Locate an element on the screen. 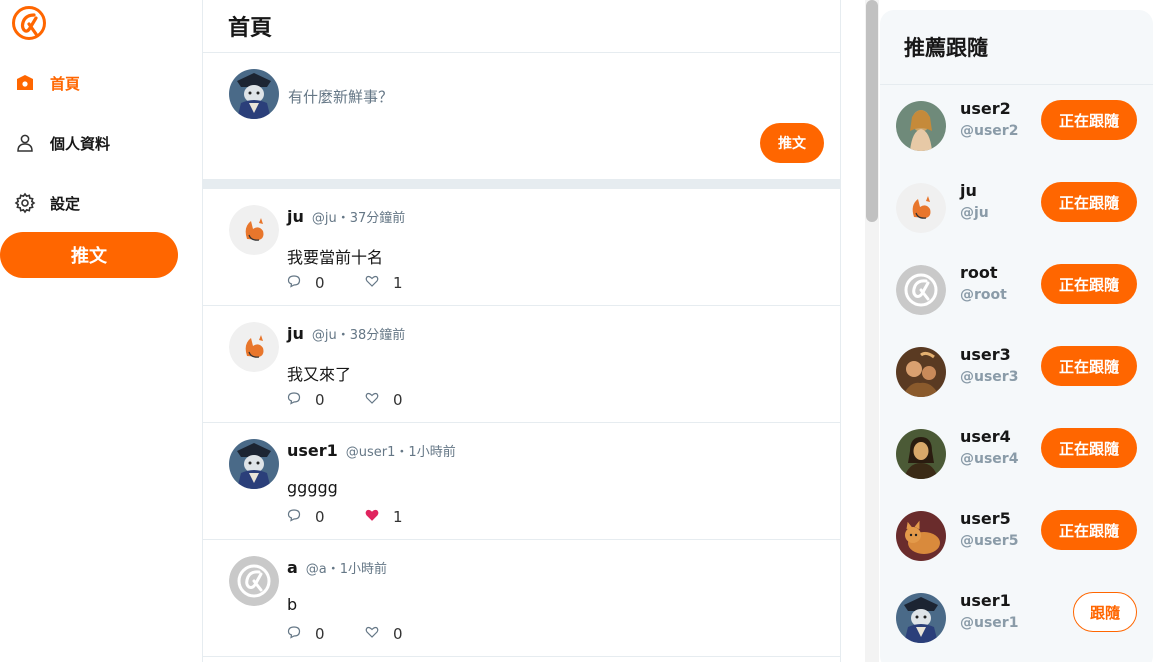 This screenshot has width=1173, height=662. feed-header: 首頁 is located at coordinates (521, 26).